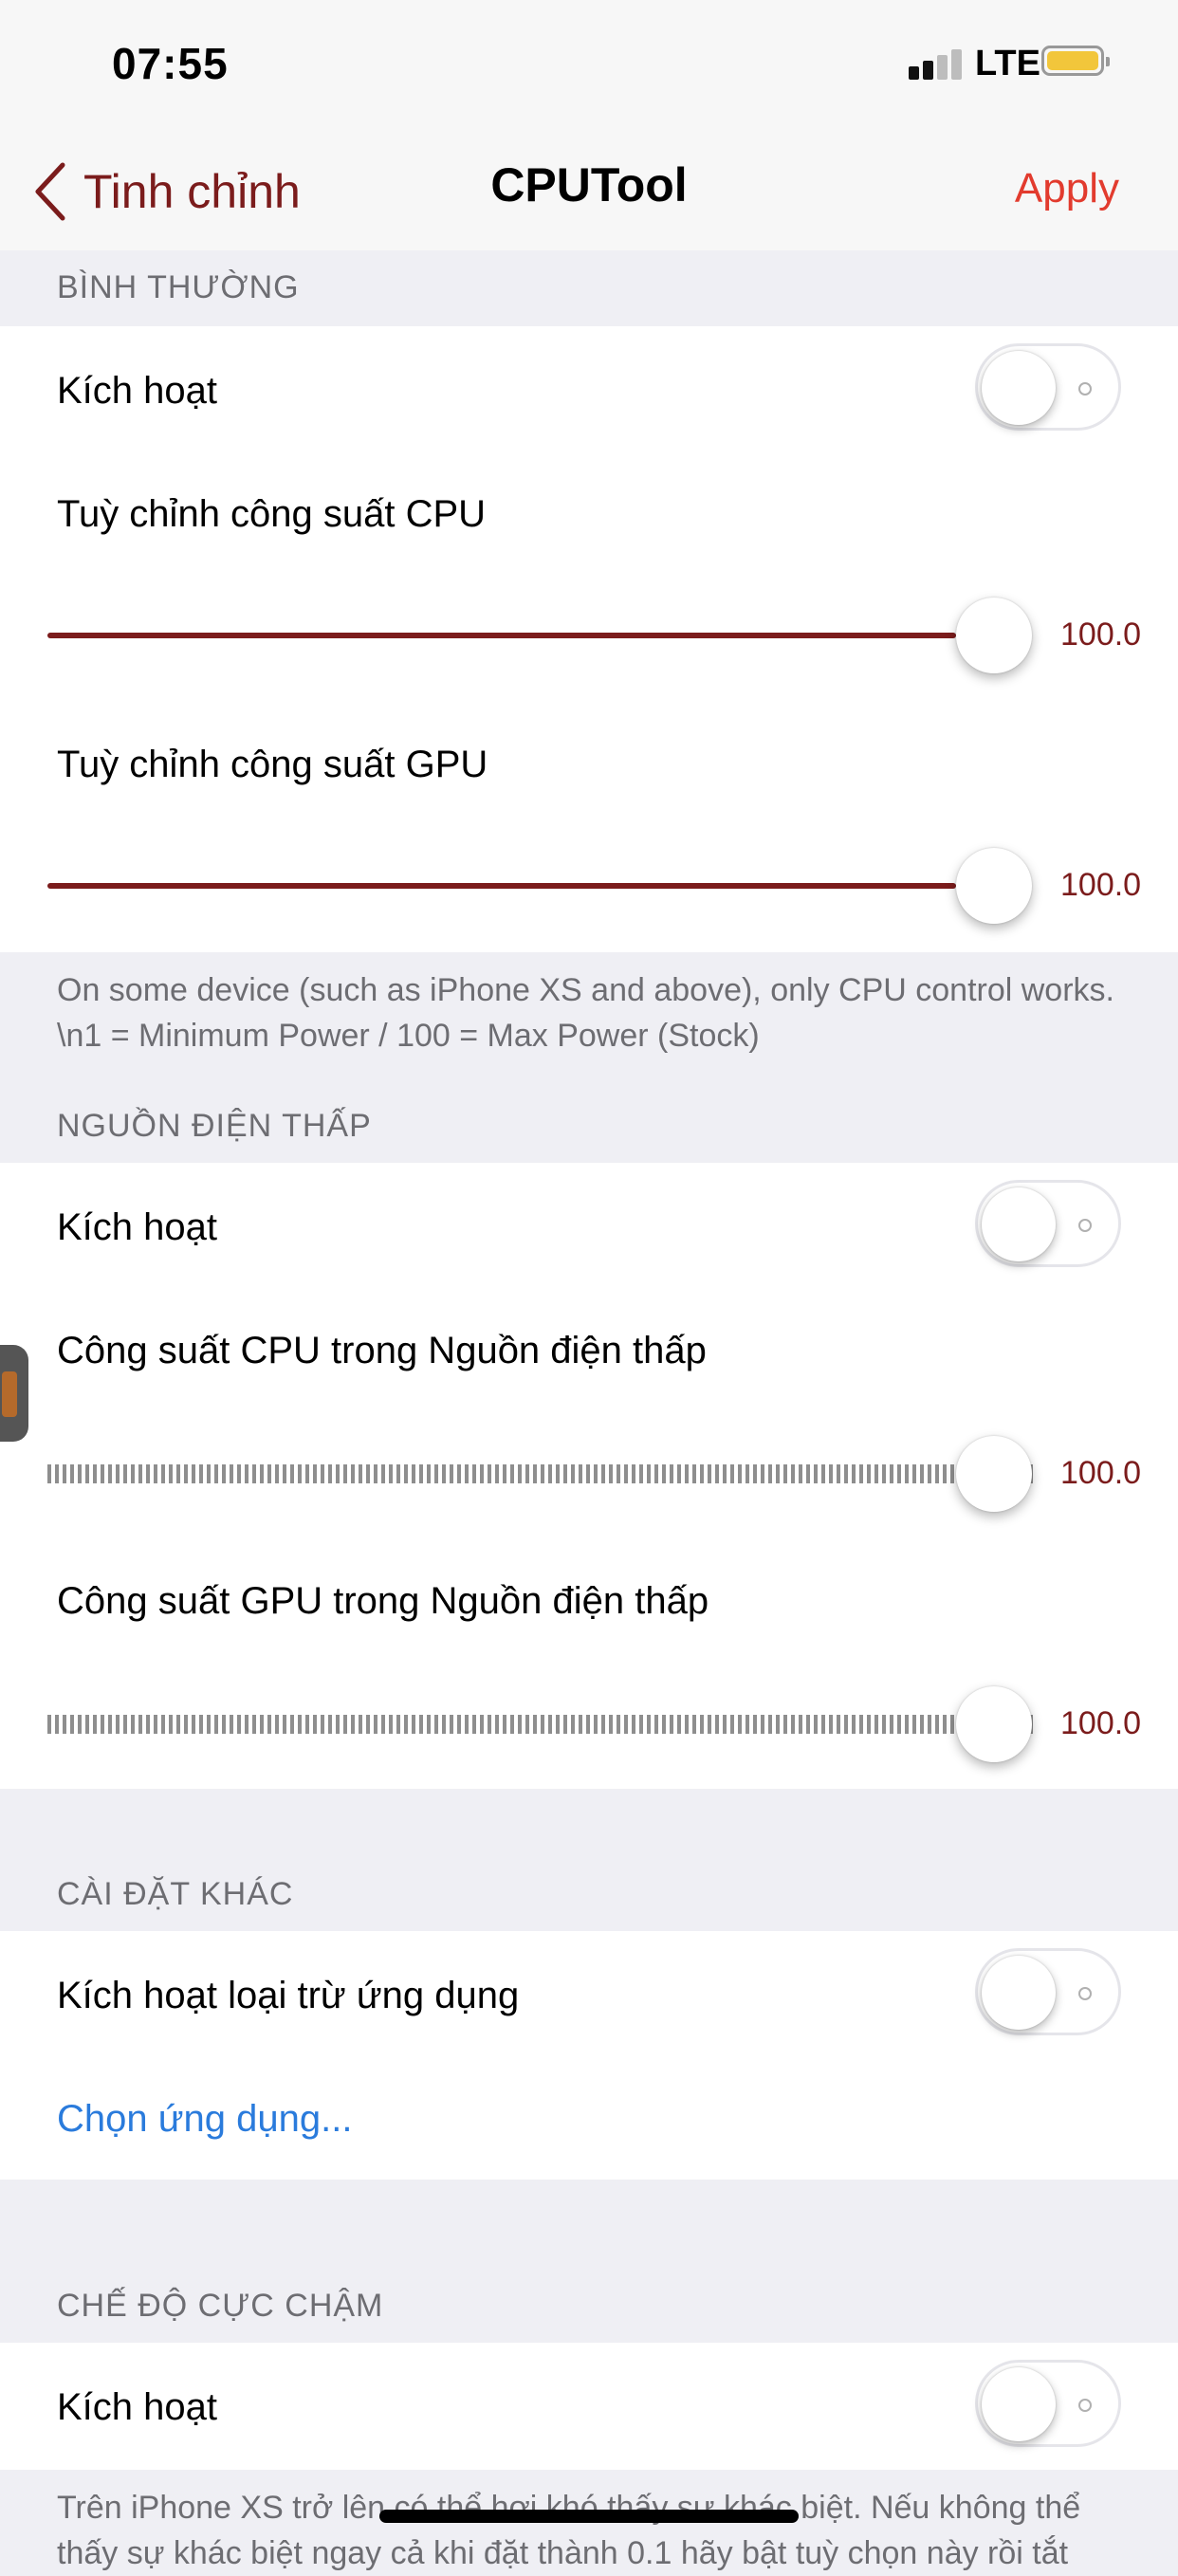 The image size is (1178, 2576). Describe the element at coordinates (540, 635) in the screenshot. I see `normal-cpu-slider` at that location.